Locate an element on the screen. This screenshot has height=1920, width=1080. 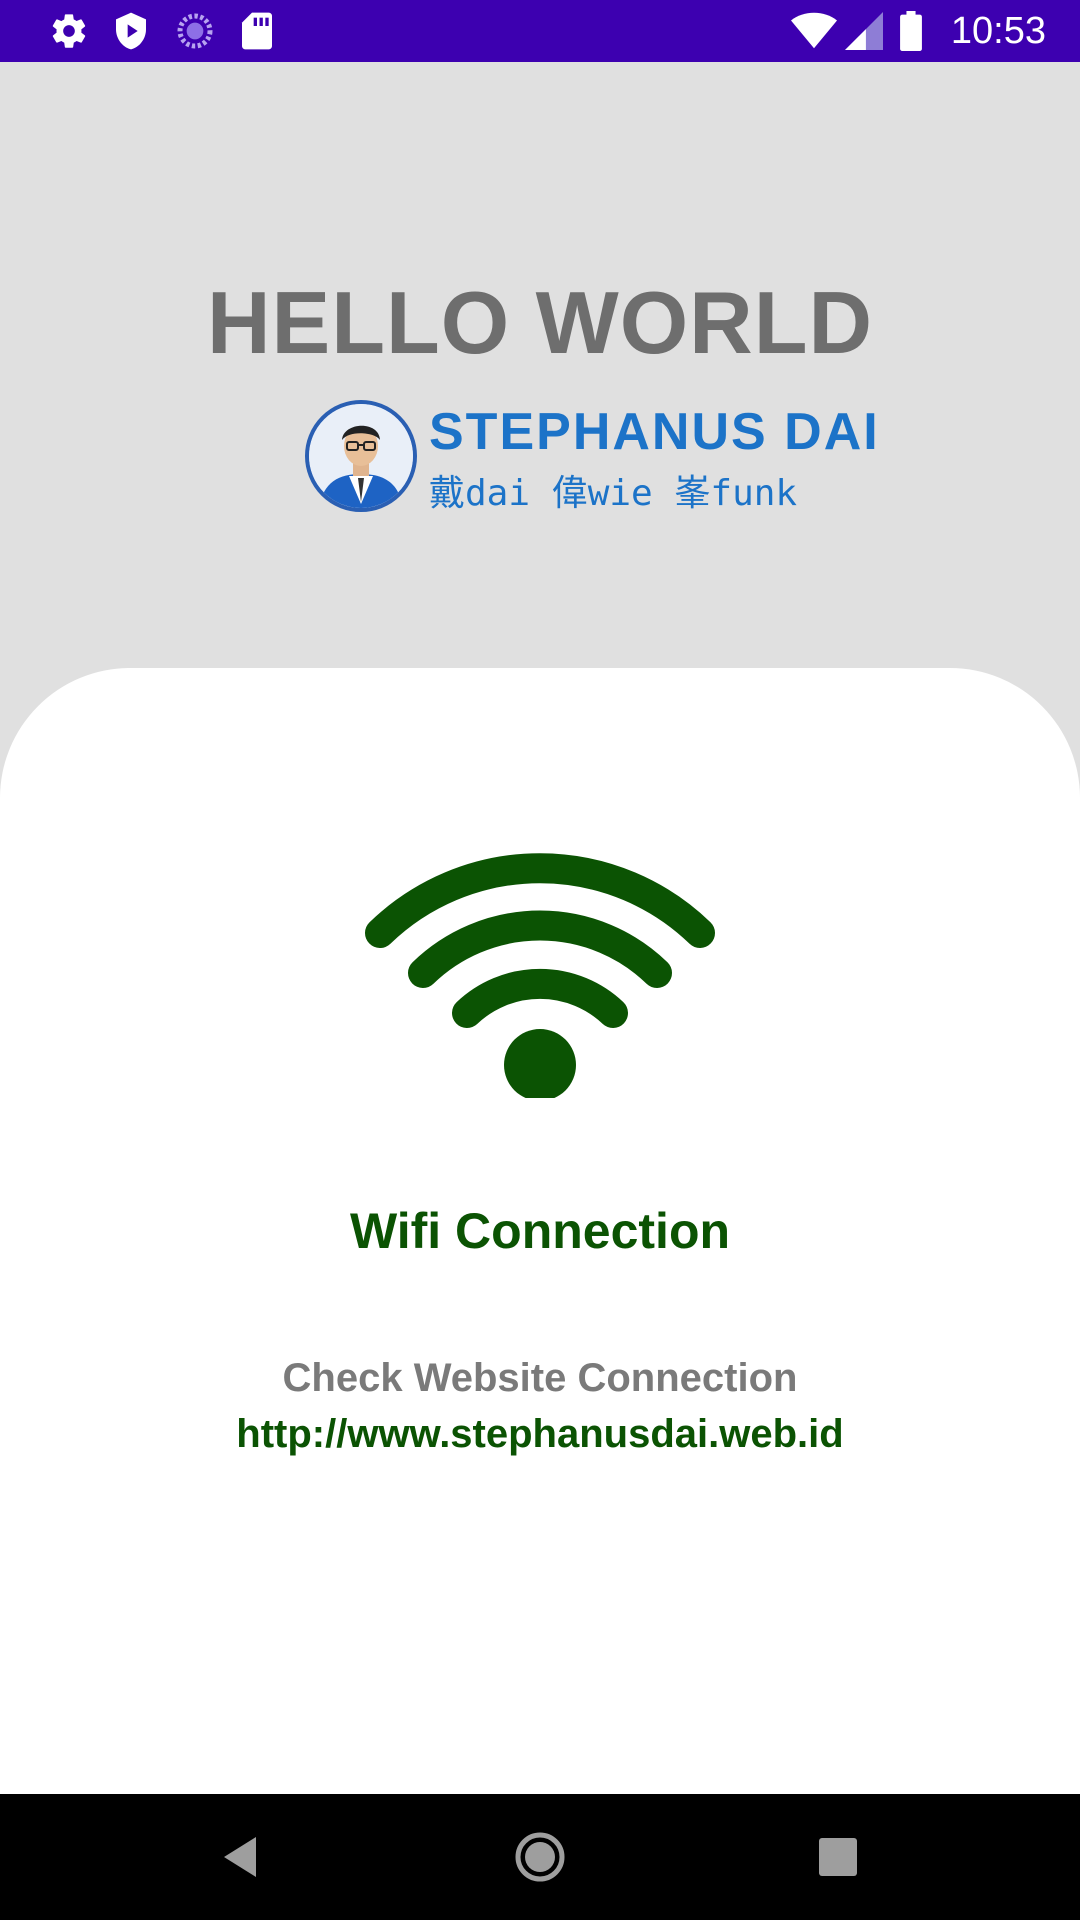
back-icon is located at coordinates (240, 1857).